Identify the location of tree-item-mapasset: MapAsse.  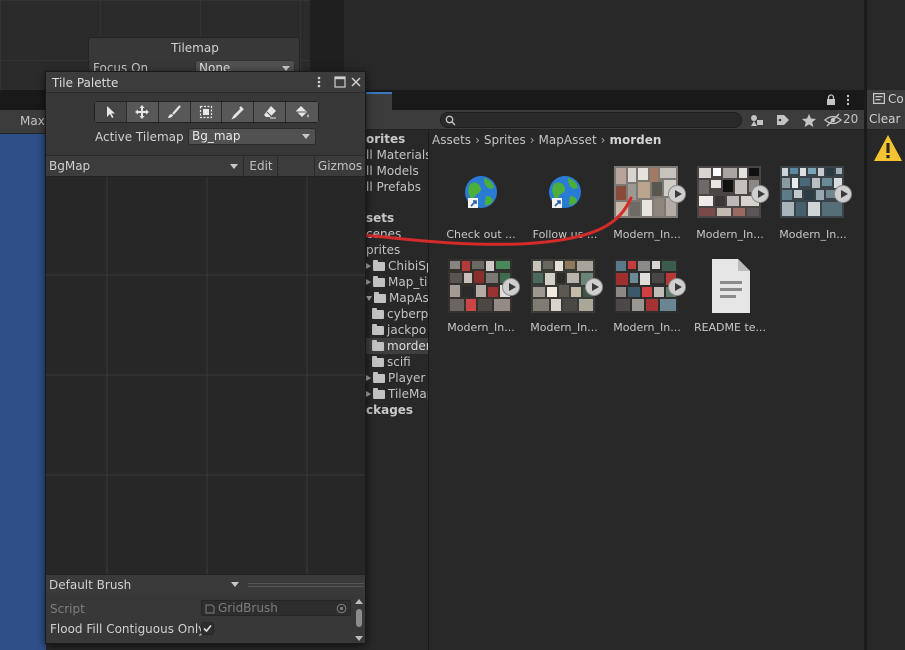
(397, 298).